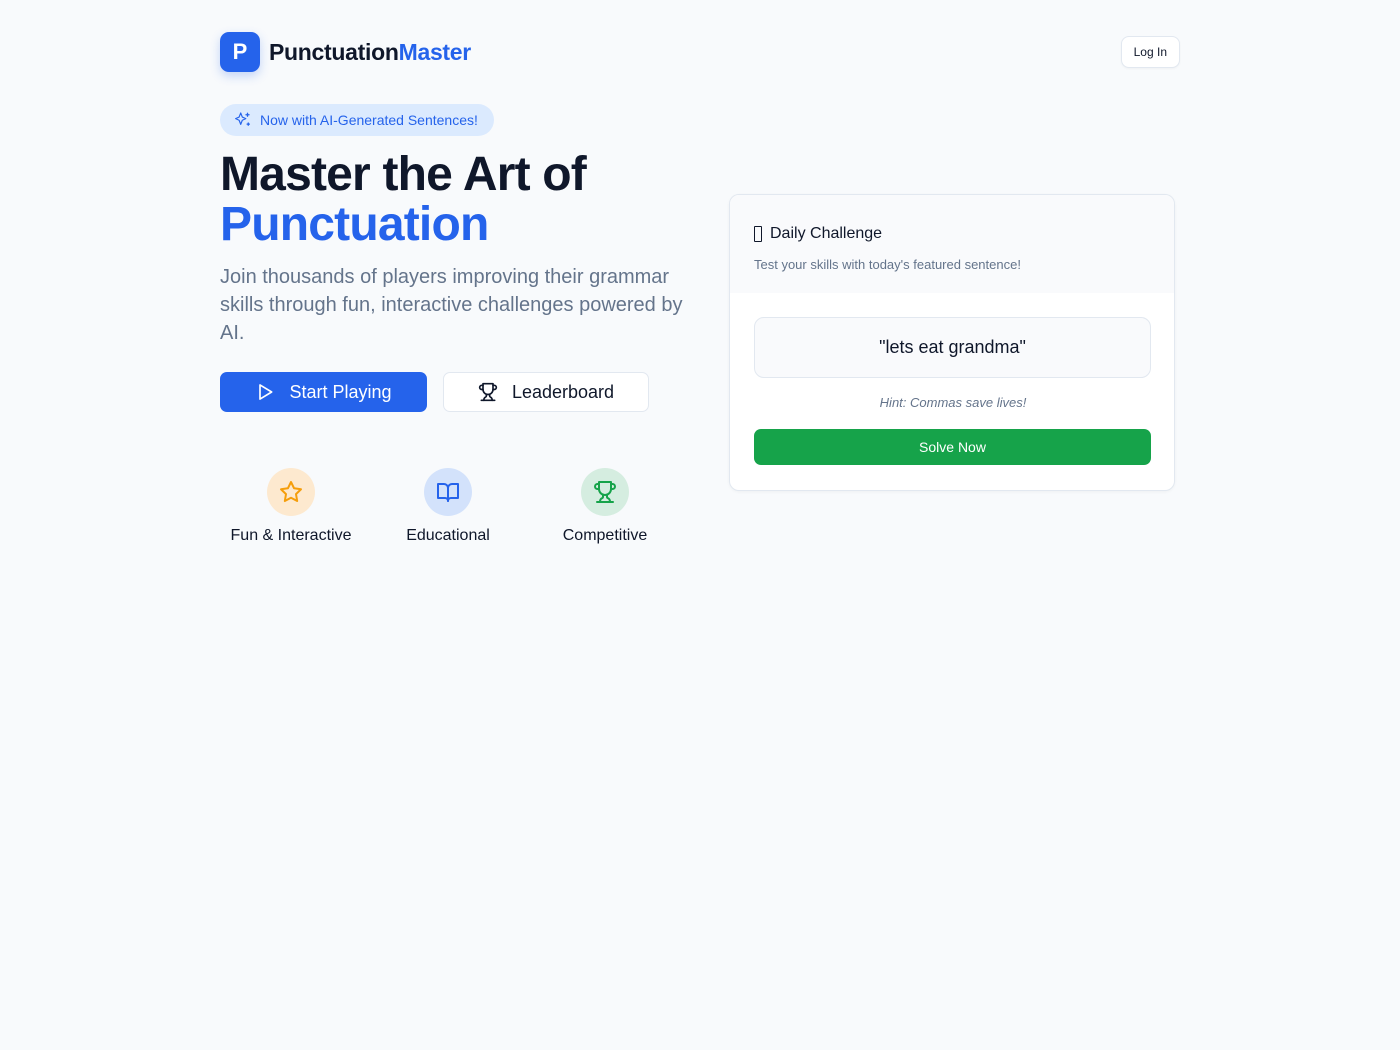 The height and width of the screenshot is (1050, 1400). Describe the element at coordinates (369, 120) in the screenshot. I see `badge-text: Now with AI-Generated Sentences!` at that location.